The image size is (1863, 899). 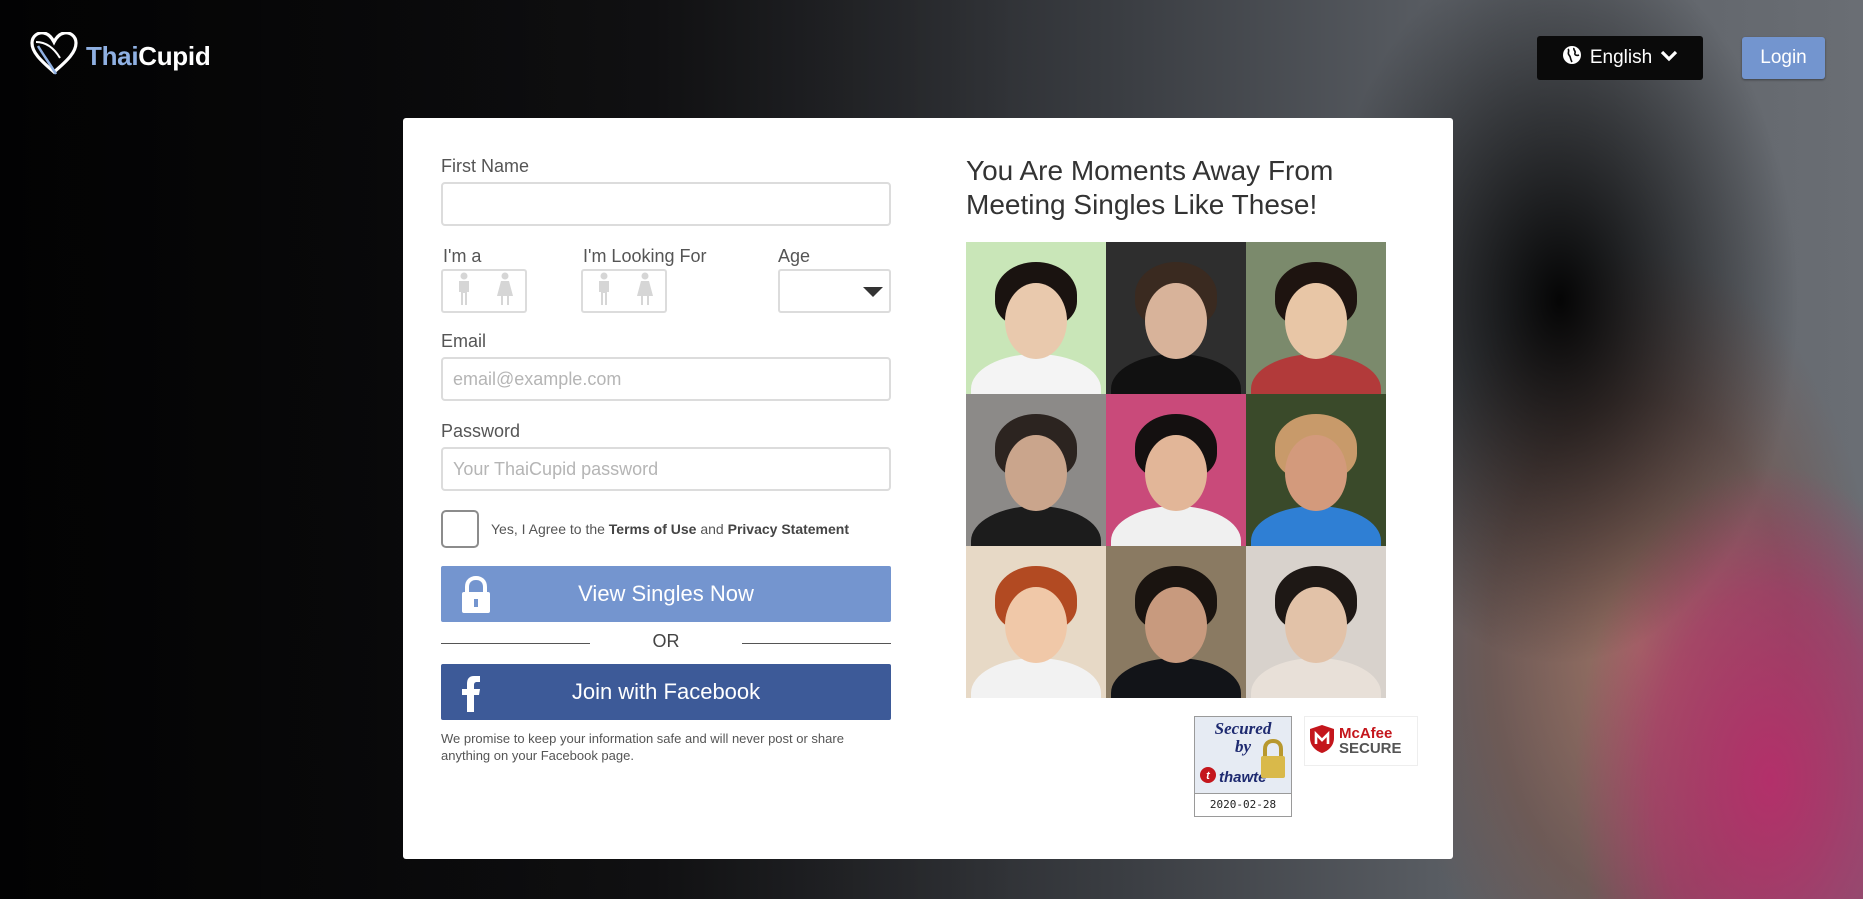 I want to click on terms-of-use-link: Terms of Use, so click(x=653, y=529).